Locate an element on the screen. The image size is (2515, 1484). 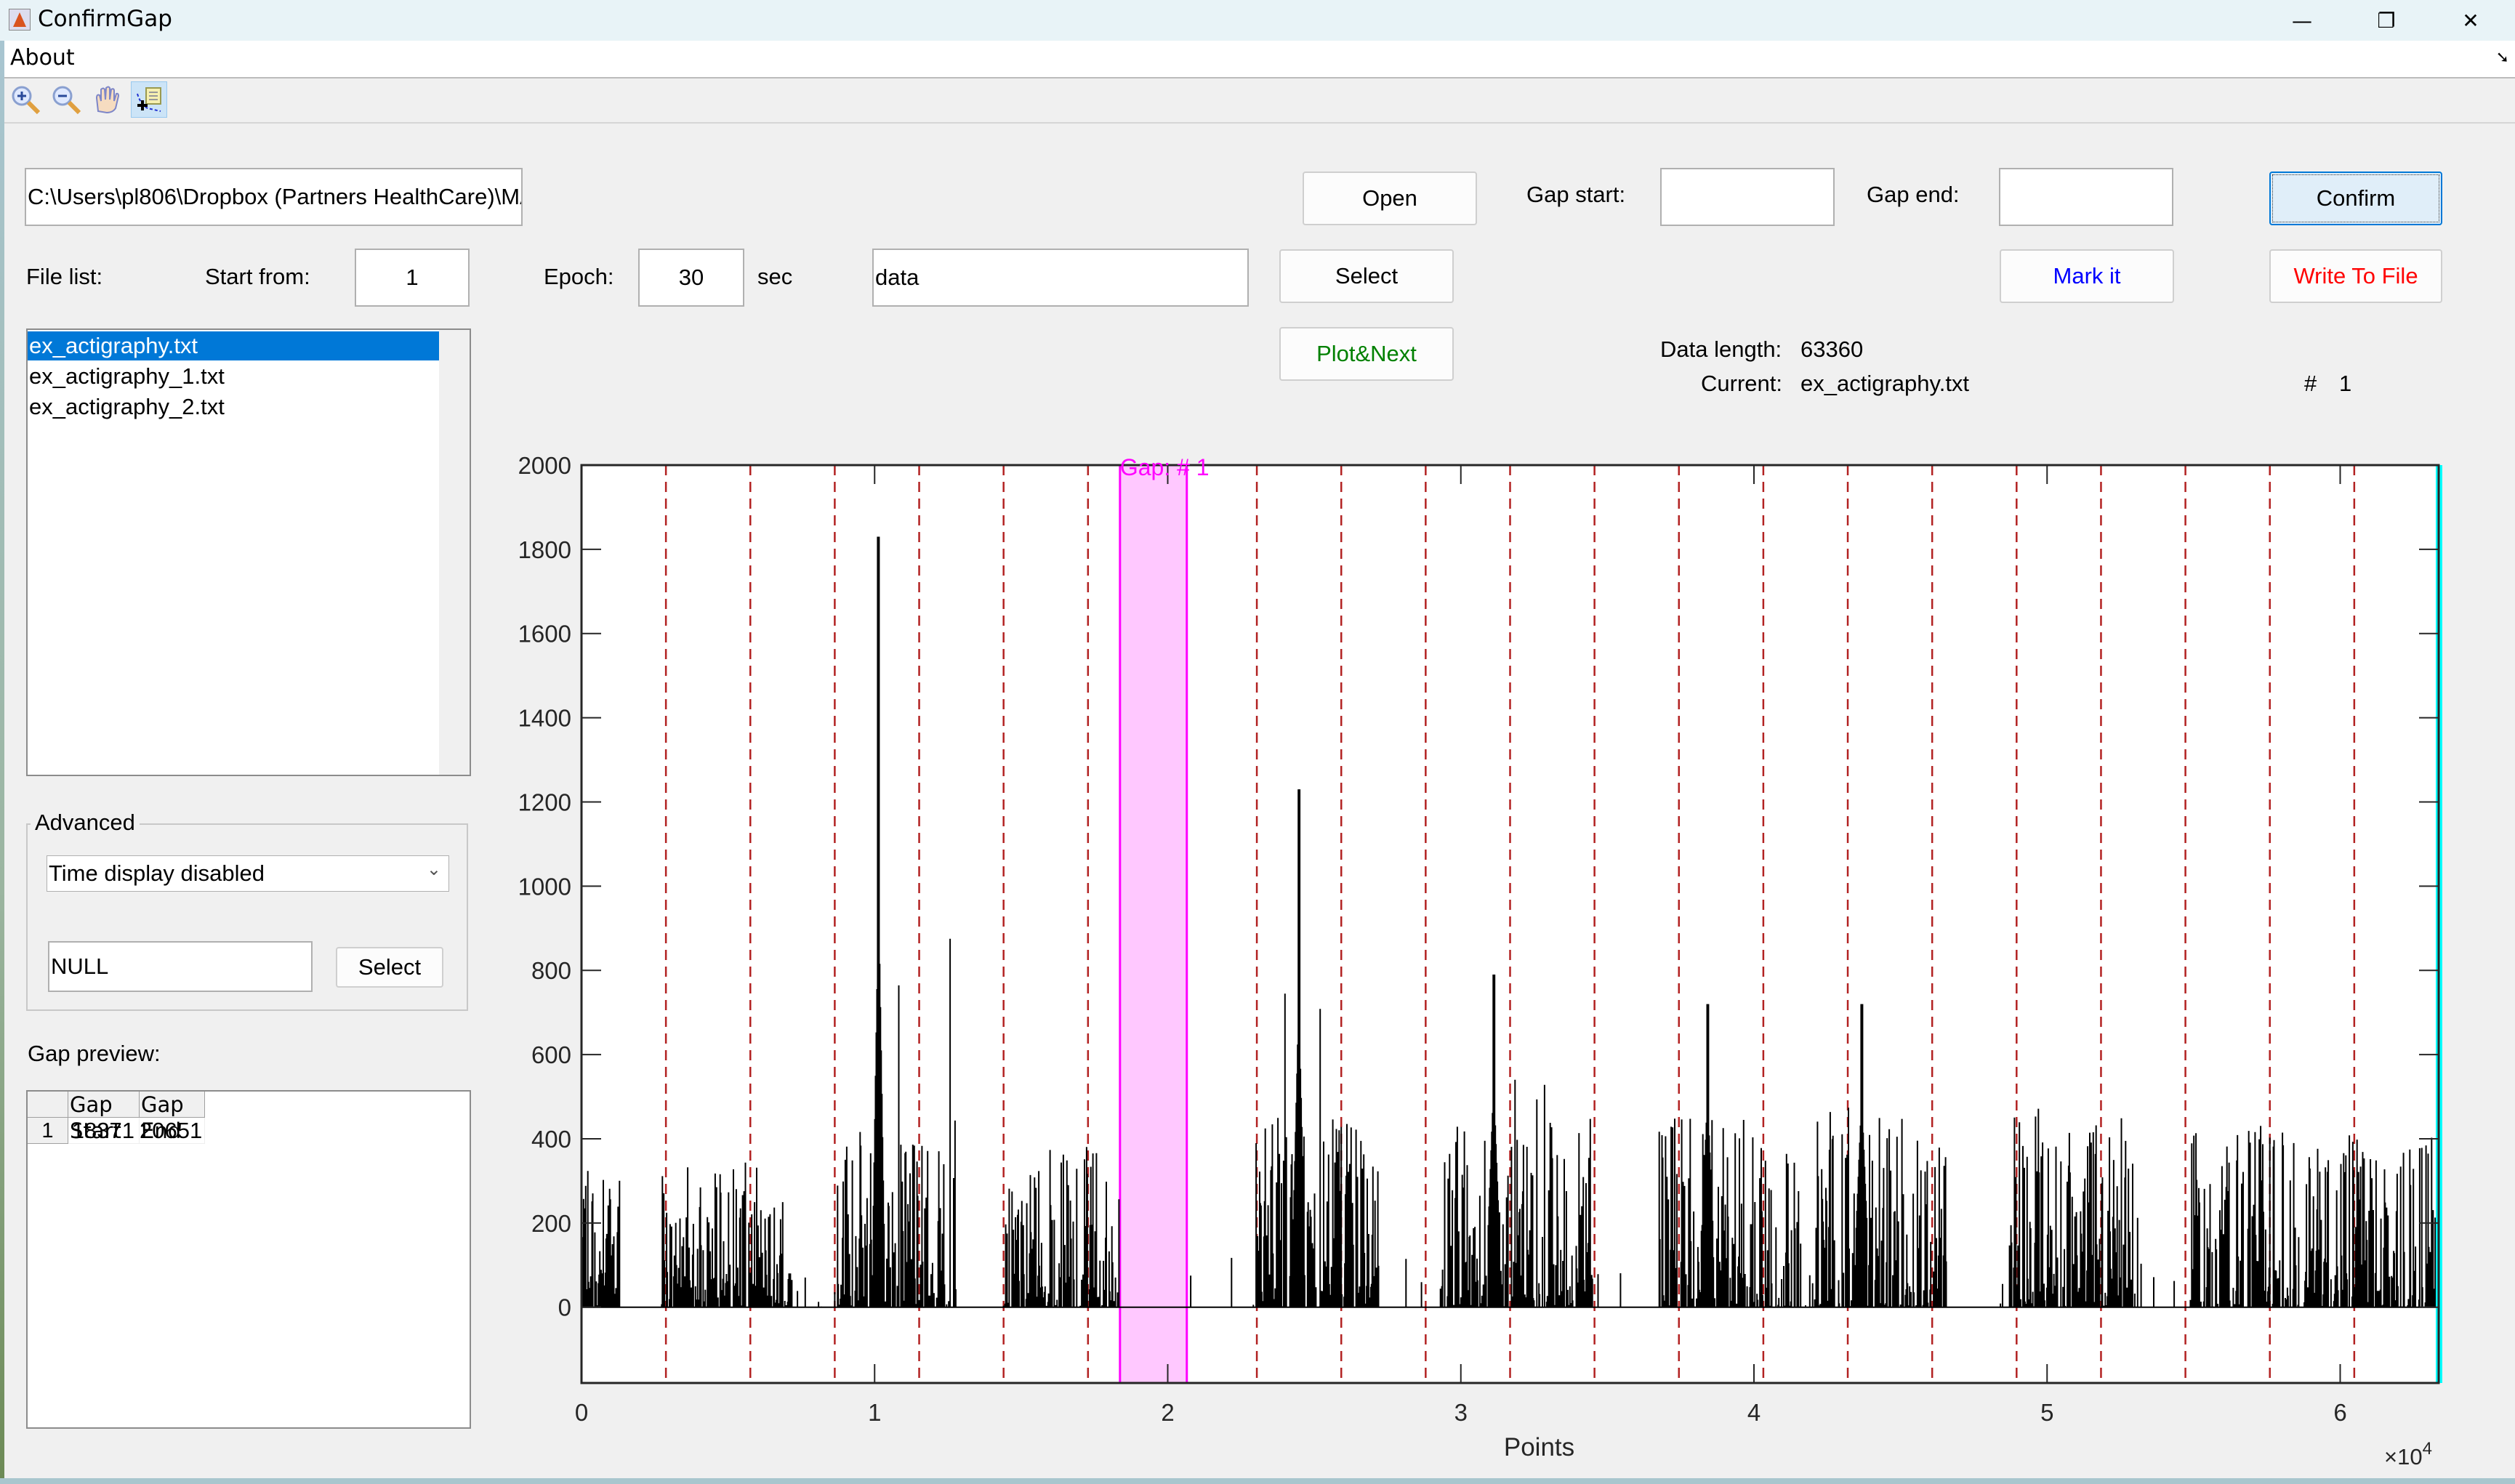
x-tick-label: 4 is located at coordinates (1753, 1413).